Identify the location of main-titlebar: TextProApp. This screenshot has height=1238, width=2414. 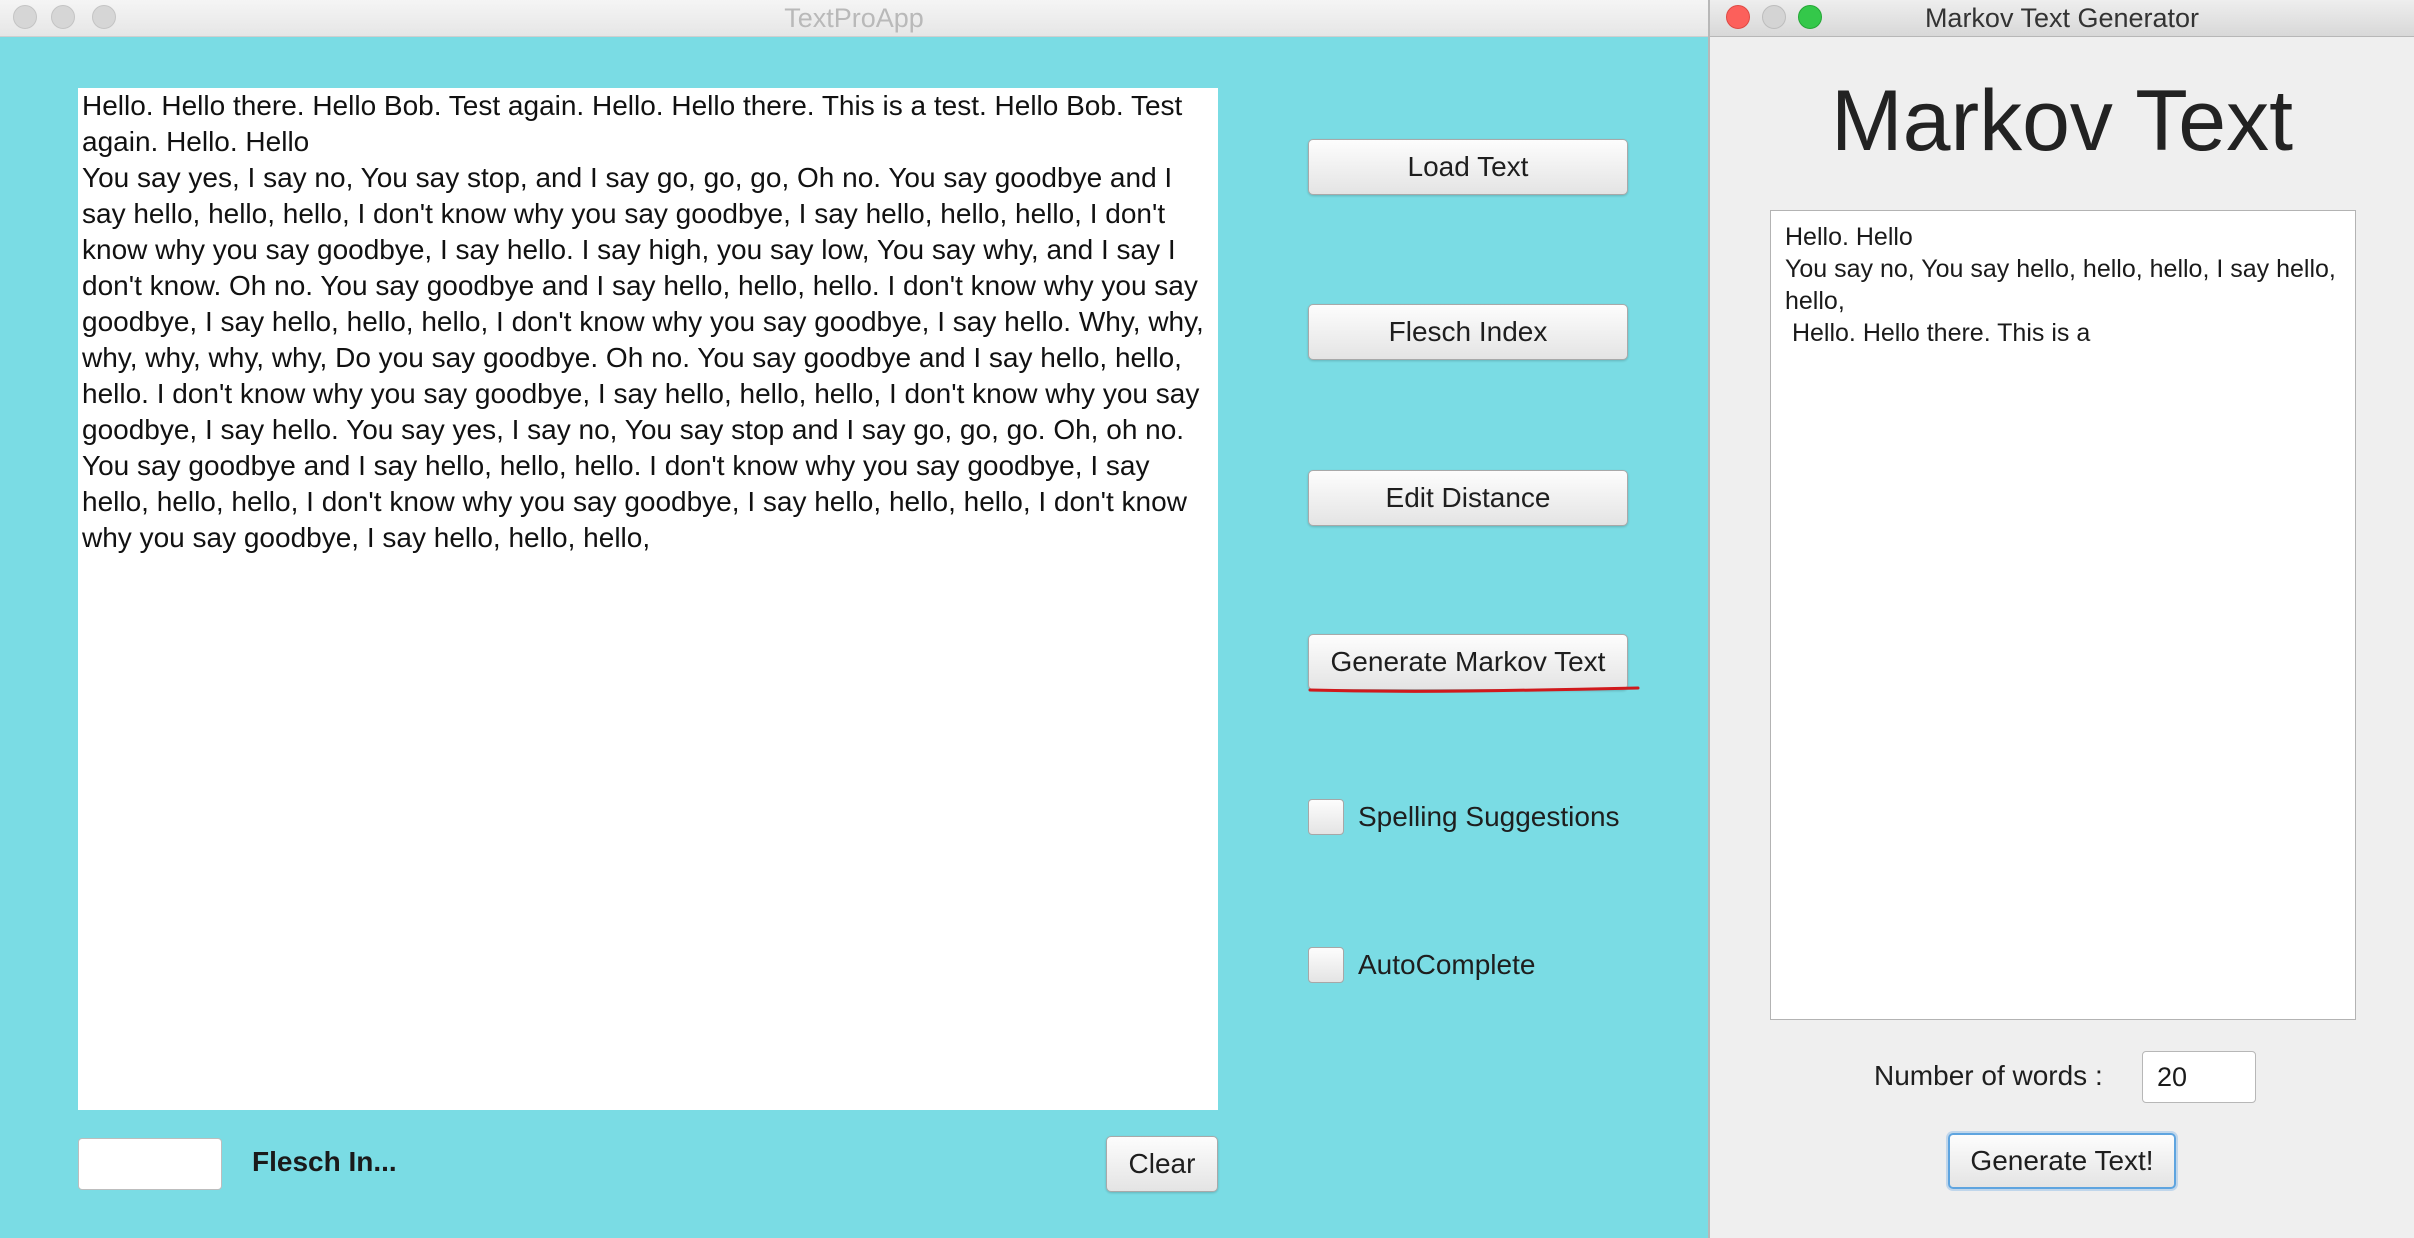
(854, 18).